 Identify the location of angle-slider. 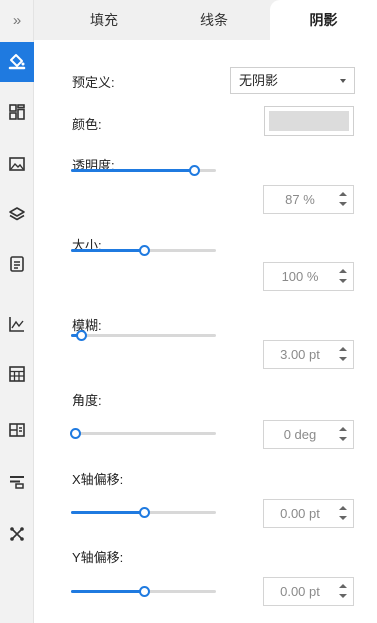
(143, 433).